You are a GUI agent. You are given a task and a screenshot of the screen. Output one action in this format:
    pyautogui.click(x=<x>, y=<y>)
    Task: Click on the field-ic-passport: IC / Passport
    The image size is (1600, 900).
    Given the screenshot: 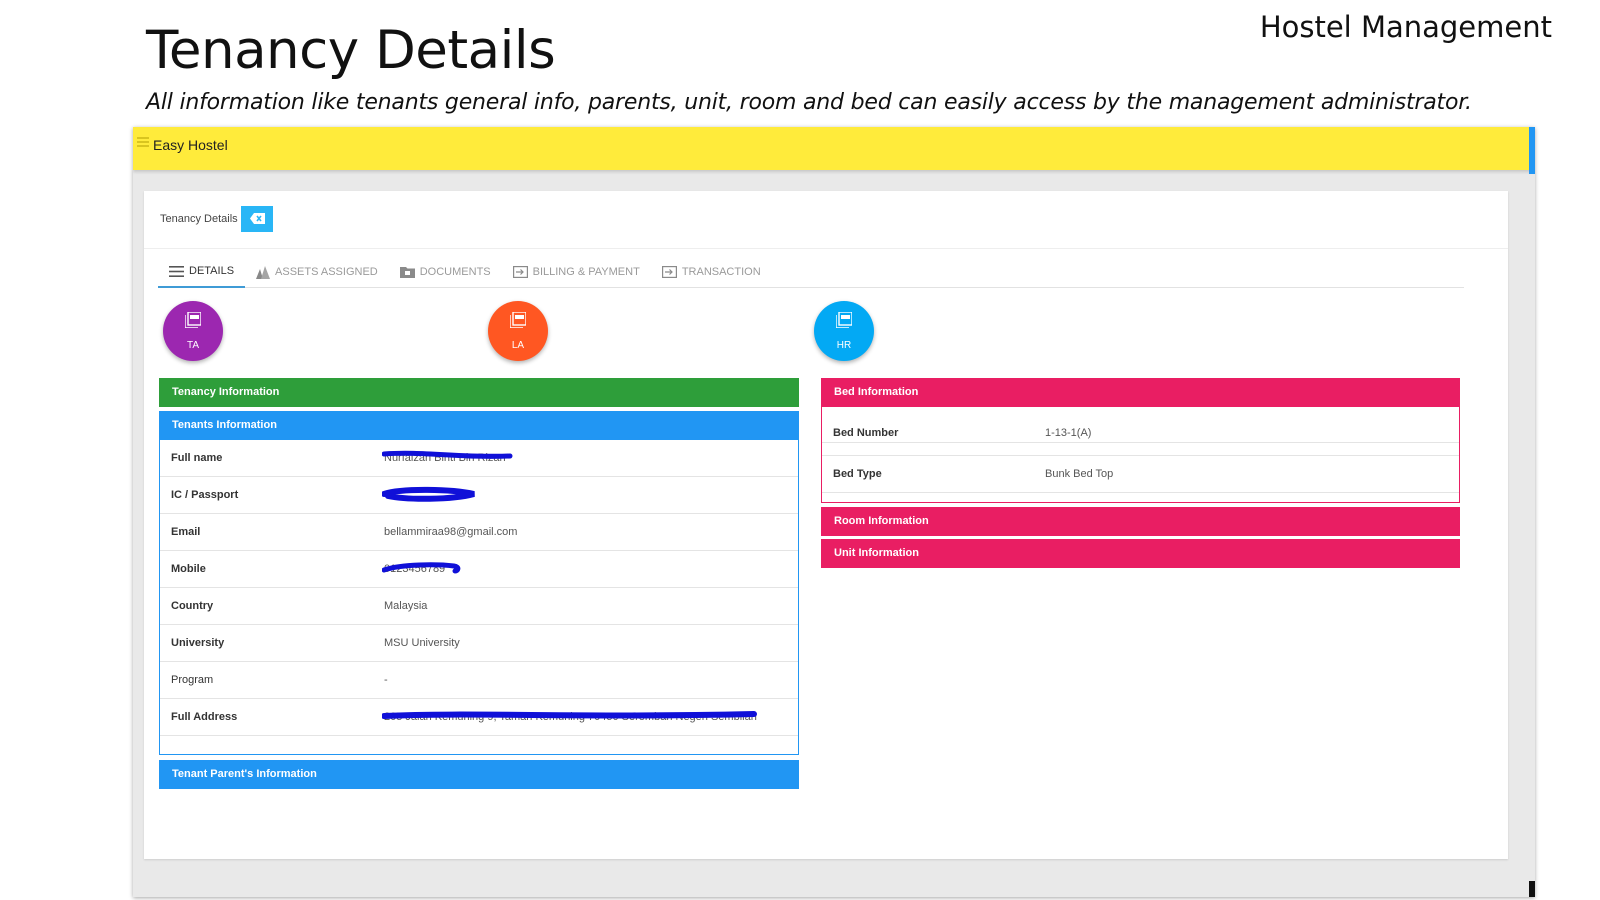 What is the action you would take?
    pyautogui.click(x=479, y=495)
    